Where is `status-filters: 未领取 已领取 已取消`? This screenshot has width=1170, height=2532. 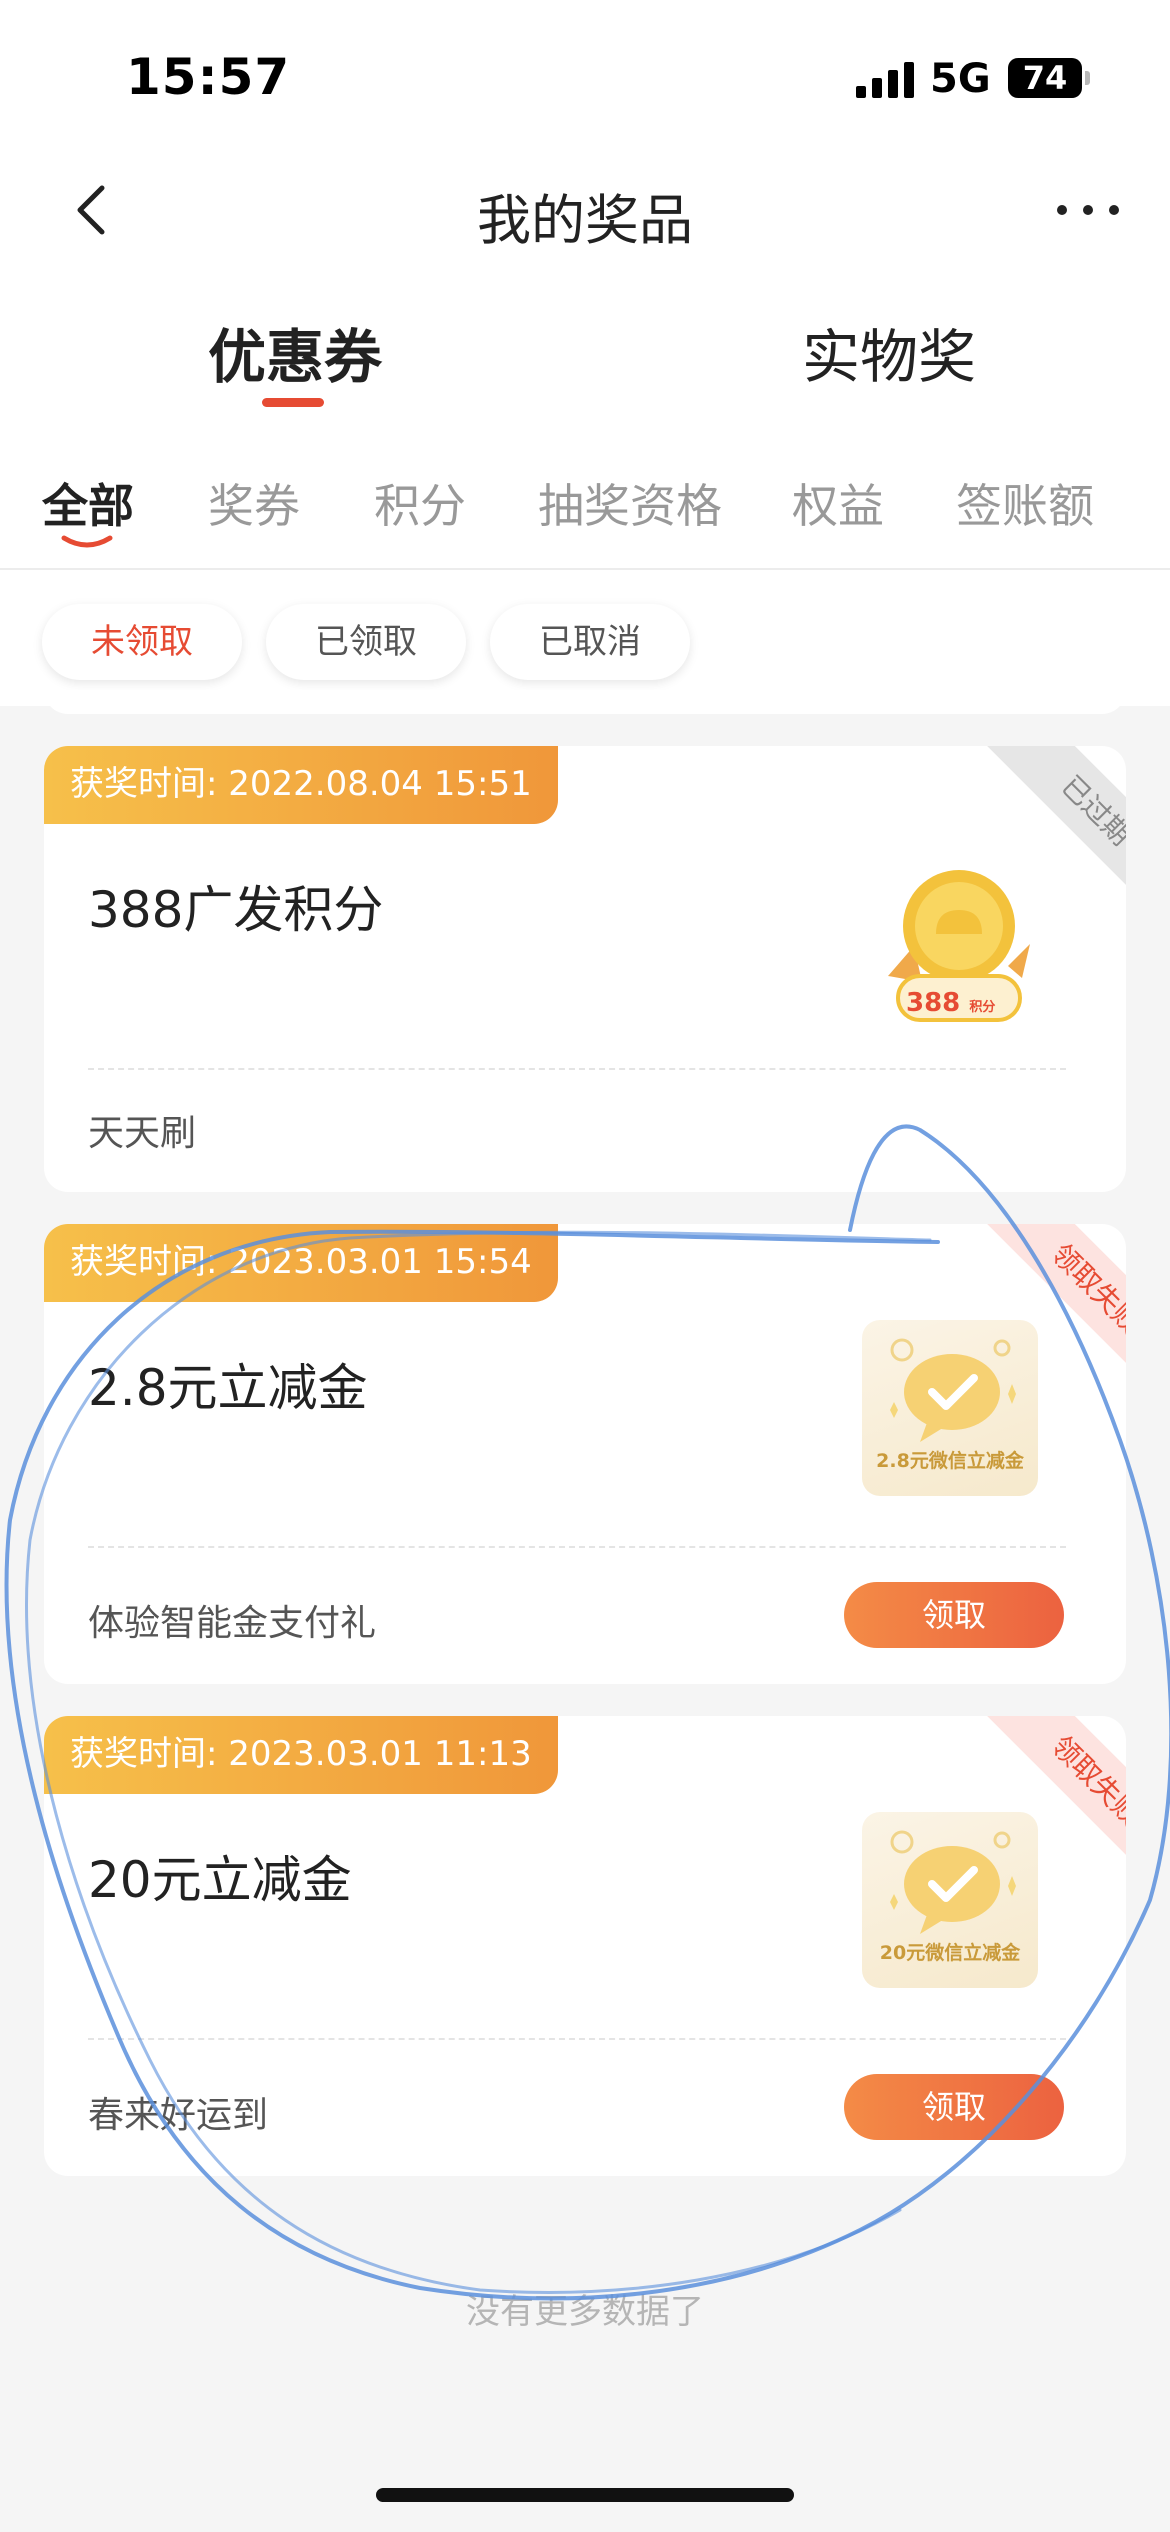 status-filters: 未领取 已领取 已取消 is located at coordinates (585, 640).